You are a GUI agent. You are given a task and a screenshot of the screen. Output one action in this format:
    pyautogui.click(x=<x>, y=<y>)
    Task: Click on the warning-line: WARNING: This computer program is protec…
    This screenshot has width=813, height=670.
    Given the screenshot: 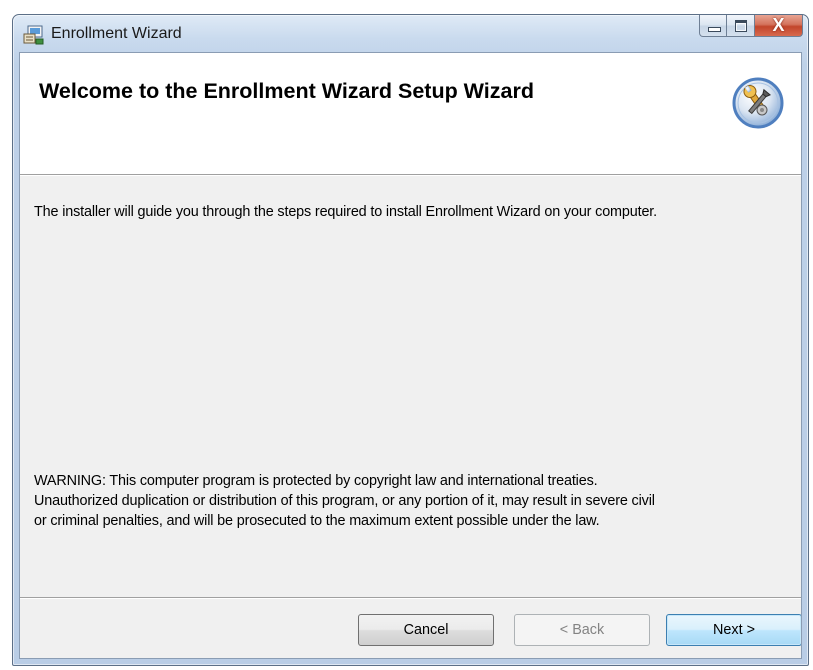 What is the action you would take?
    pyautogui.click(x=316, y=481)
    